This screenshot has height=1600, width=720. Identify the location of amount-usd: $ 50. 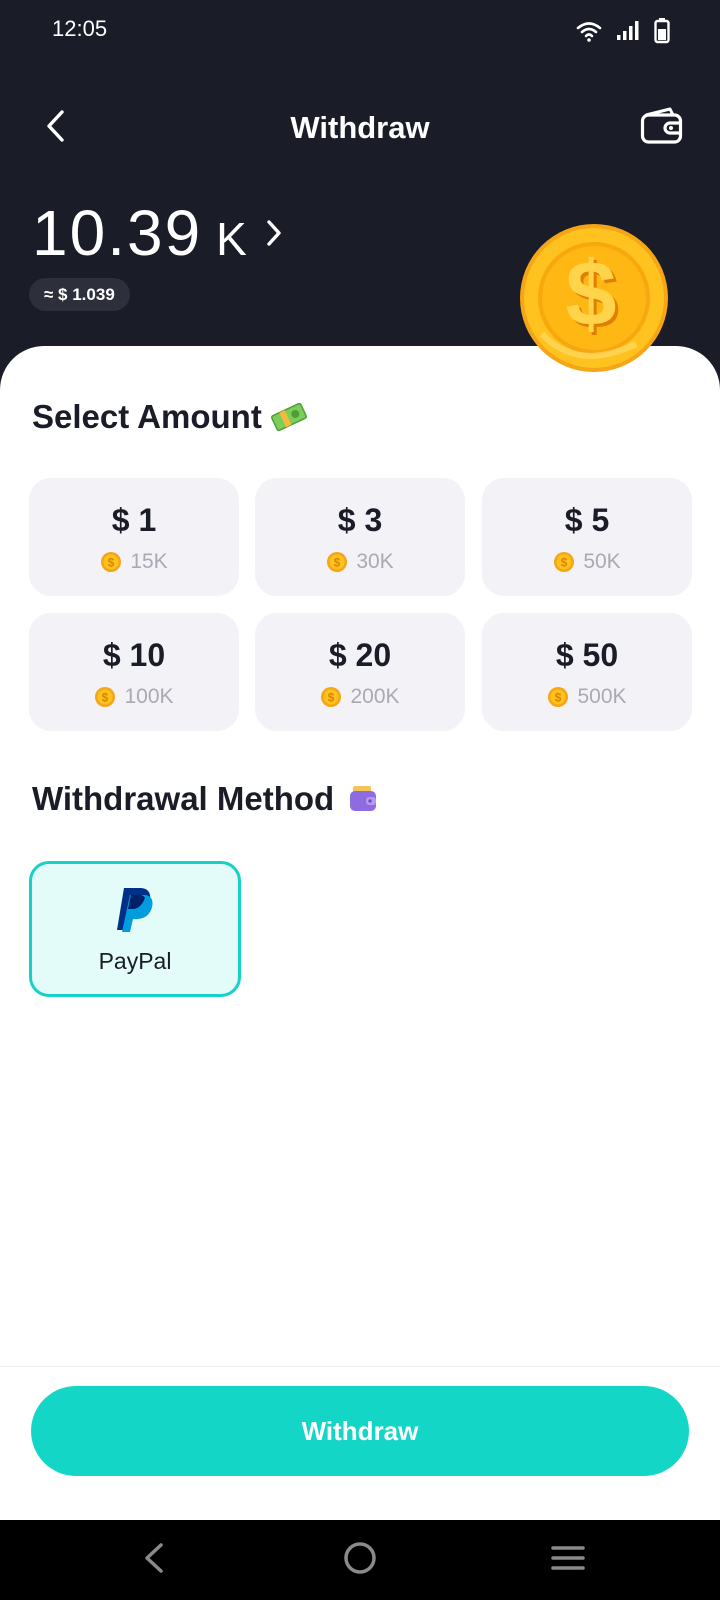
(587, 655).